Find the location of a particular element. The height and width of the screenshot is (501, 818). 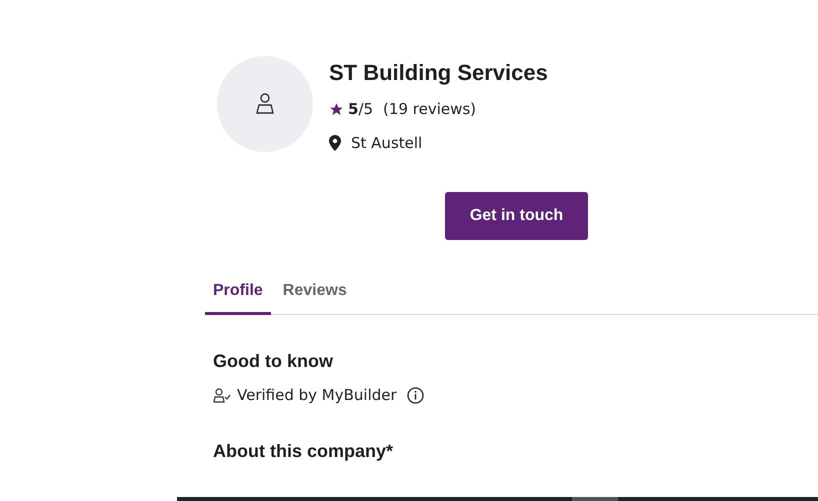

verified-person-icon is located at coordinates (222, 395).